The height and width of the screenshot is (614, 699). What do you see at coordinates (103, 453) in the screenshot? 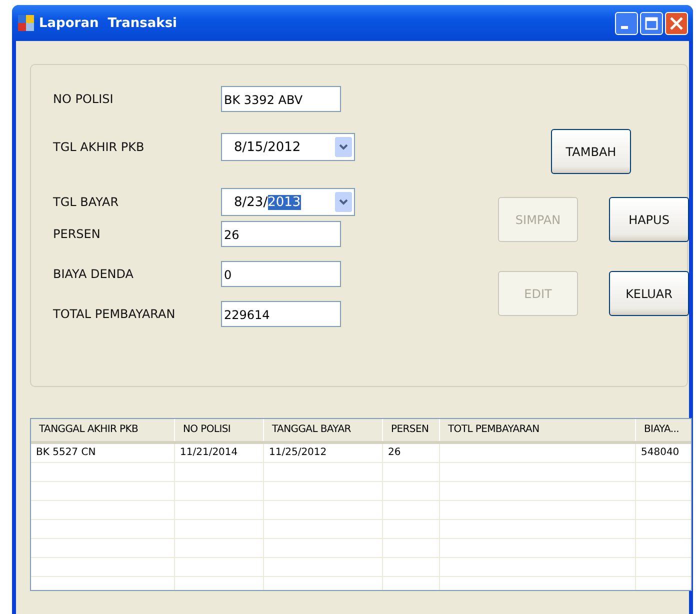
I see `table-cell: BK 5527 CN` at bounding box center [103, 453].